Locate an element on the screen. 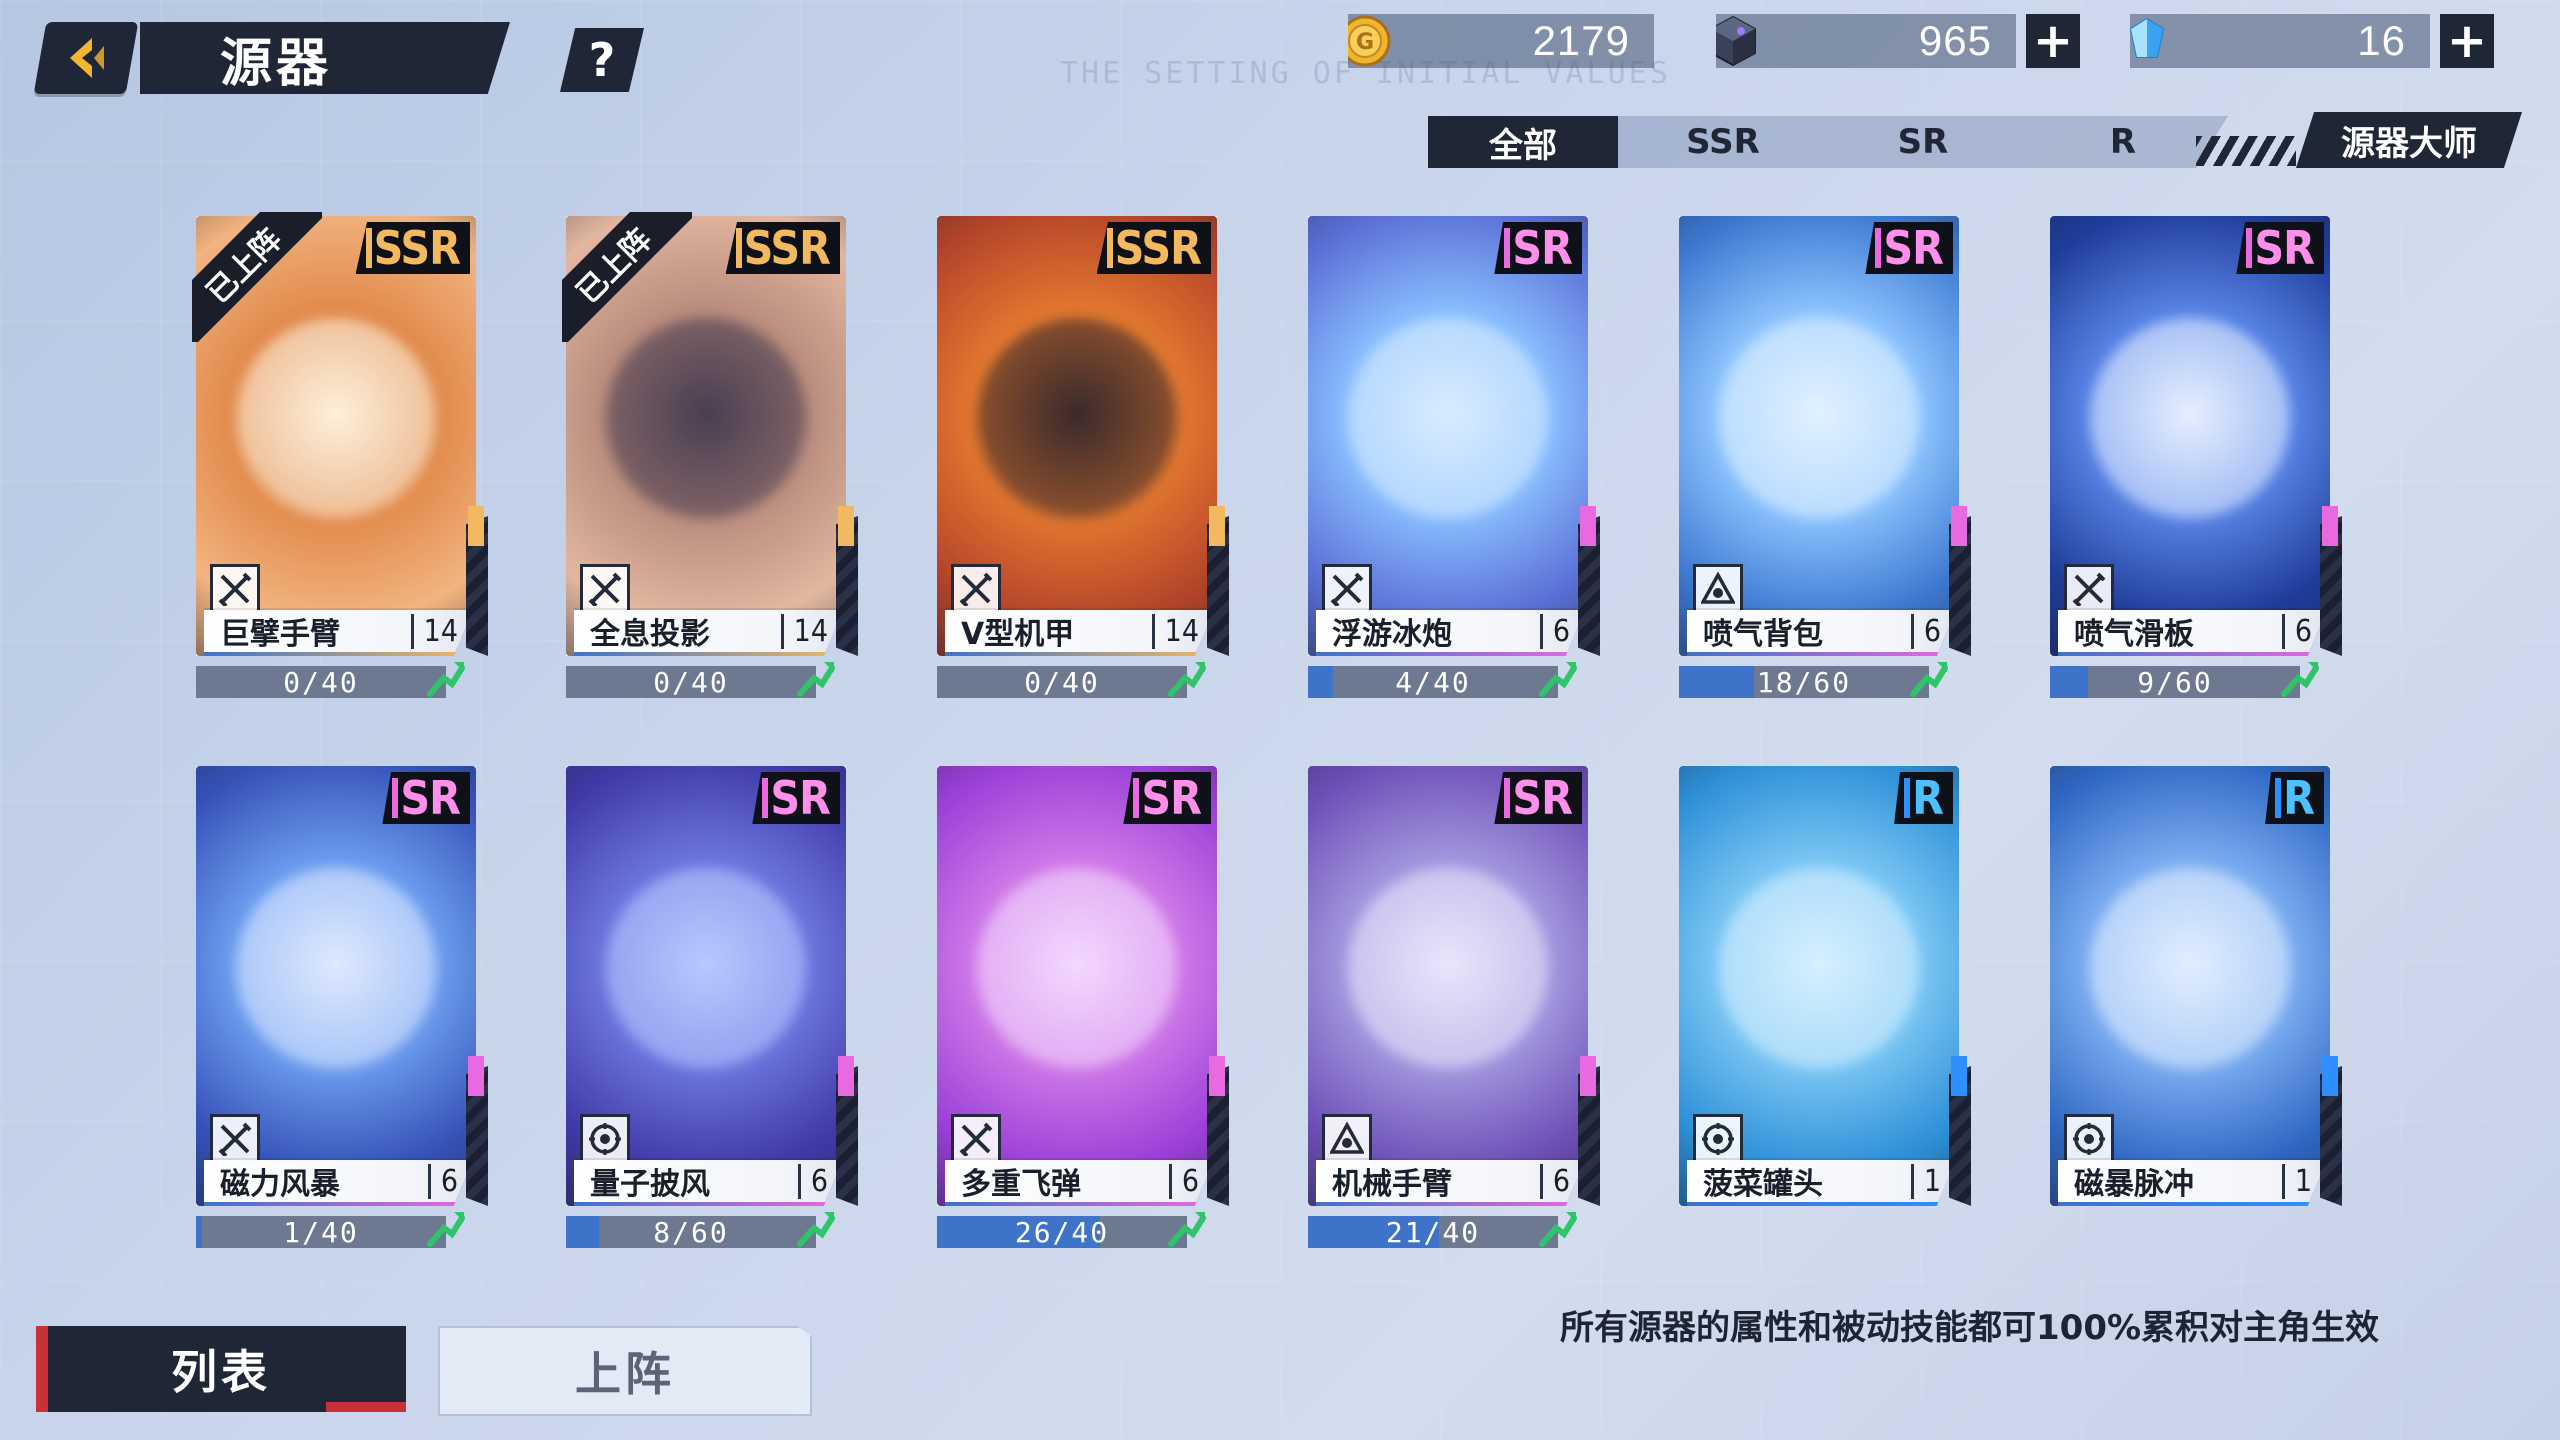 This screenshot has height=1440, width=2560. relic-card: SR 多重飞弹 6 26/40 is located at coordinates (1095, 1026).